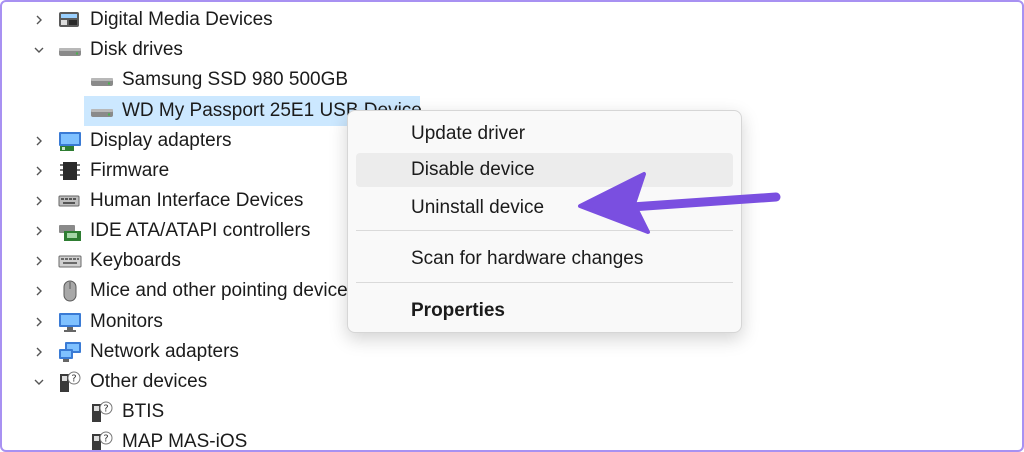 The height and width of the screenshot is (452, 1024). I want to click on ide-controller-icon, so click(70, 233).